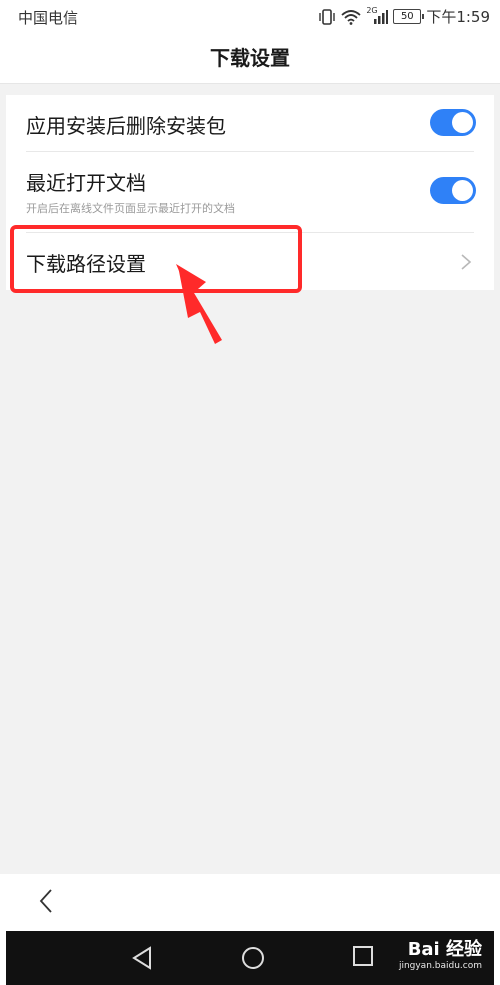  Describe the element at coordinates (363, 956) in the screenshot. I see `nav-recents-icon` at that location.